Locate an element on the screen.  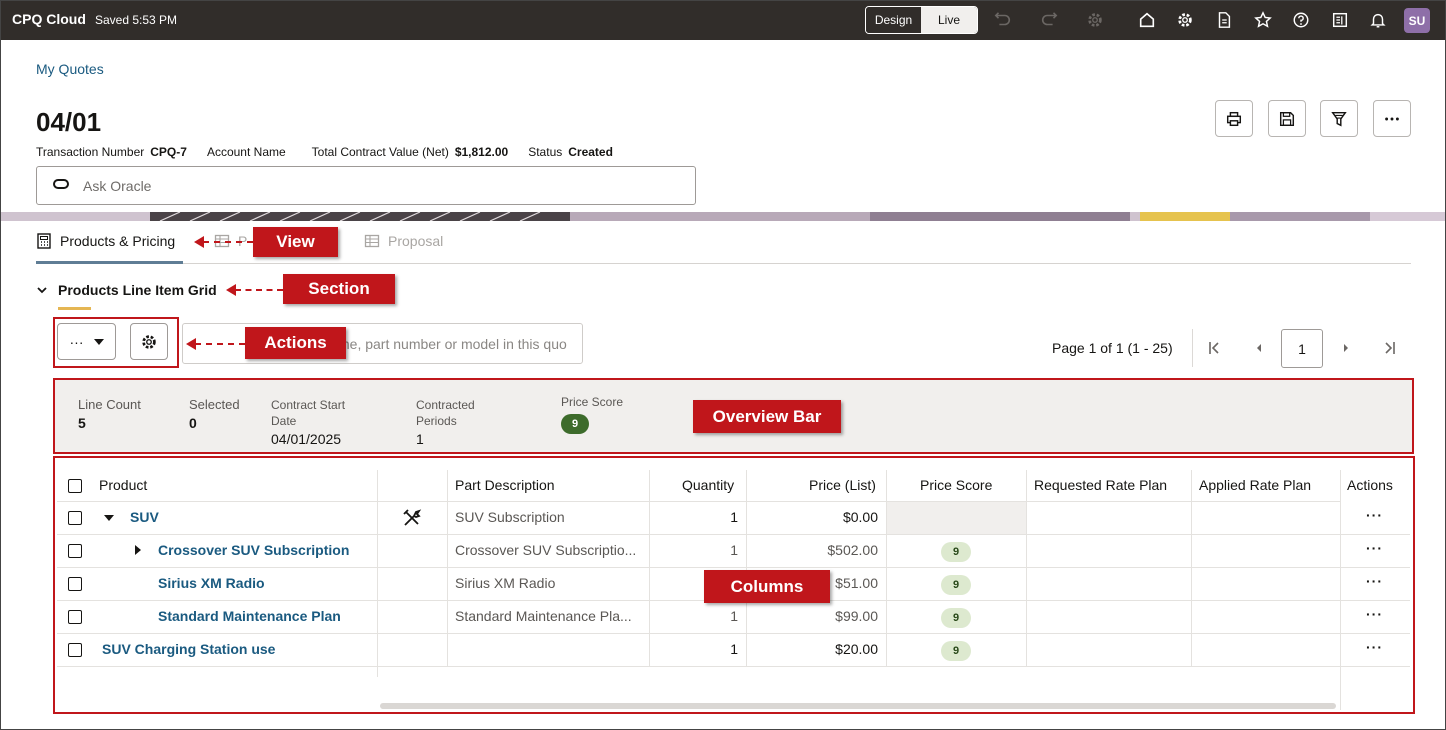
notes-icon is located at coordinates (1340, 20).